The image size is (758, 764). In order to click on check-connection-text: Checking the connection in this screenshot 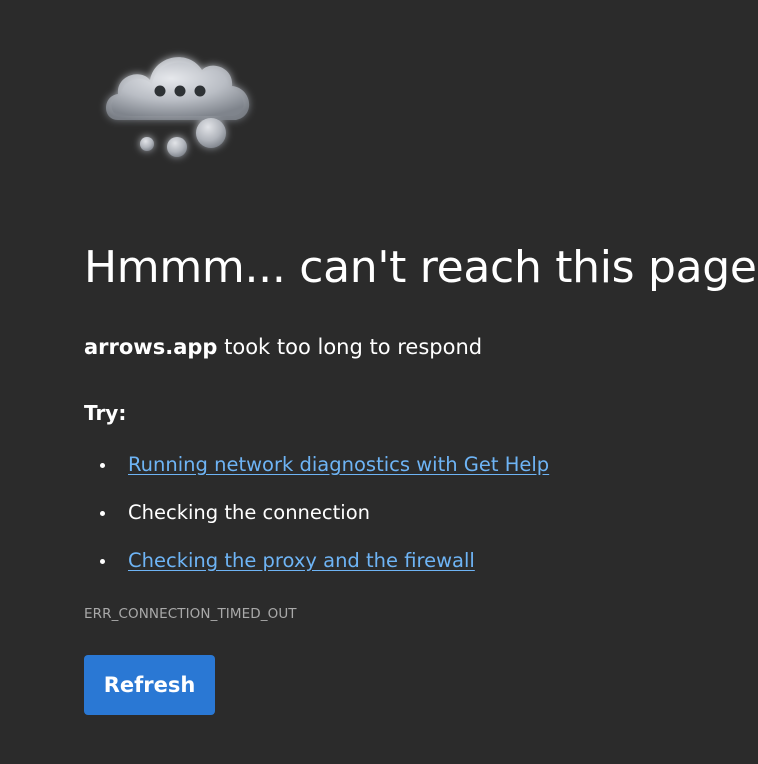, I will do `click(249, 512)`.